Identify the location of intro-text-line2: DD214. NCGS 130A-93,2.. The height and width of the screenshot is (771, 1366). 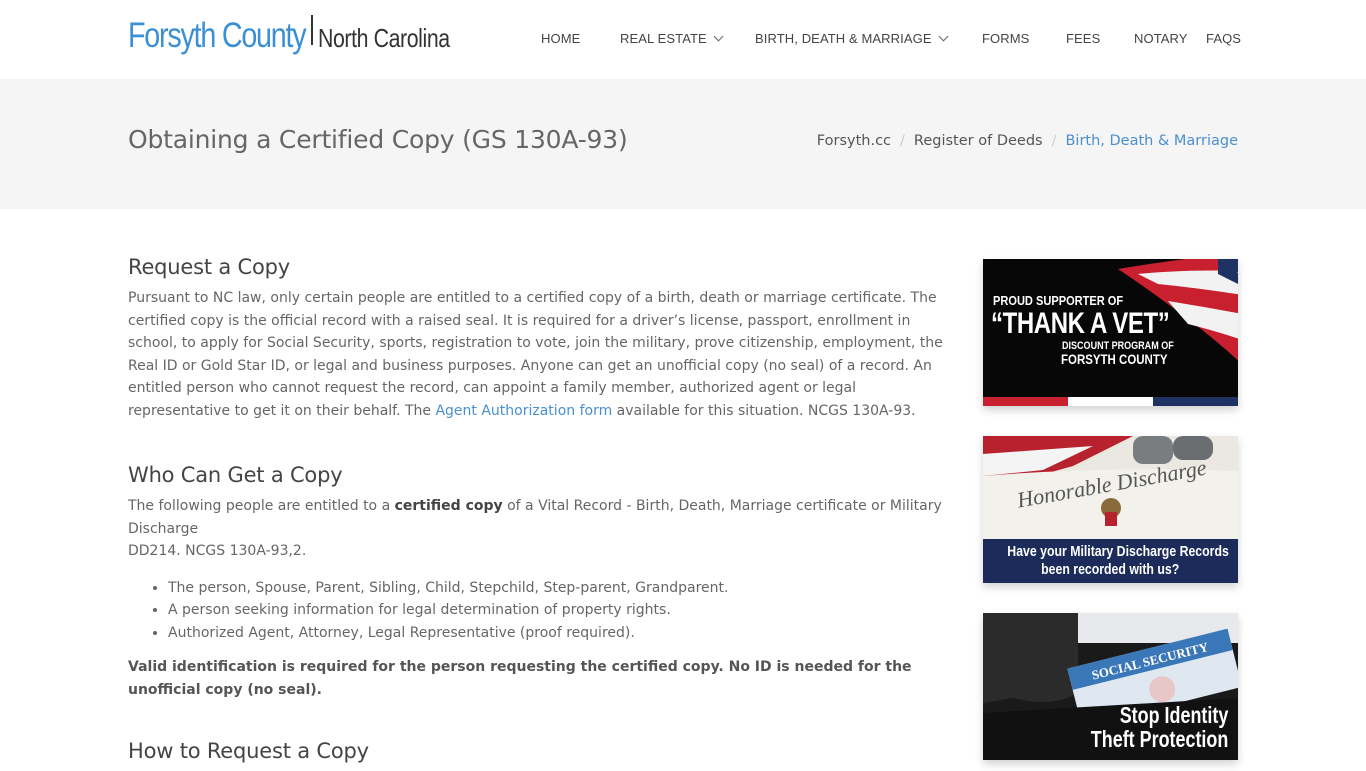
(217, 551).